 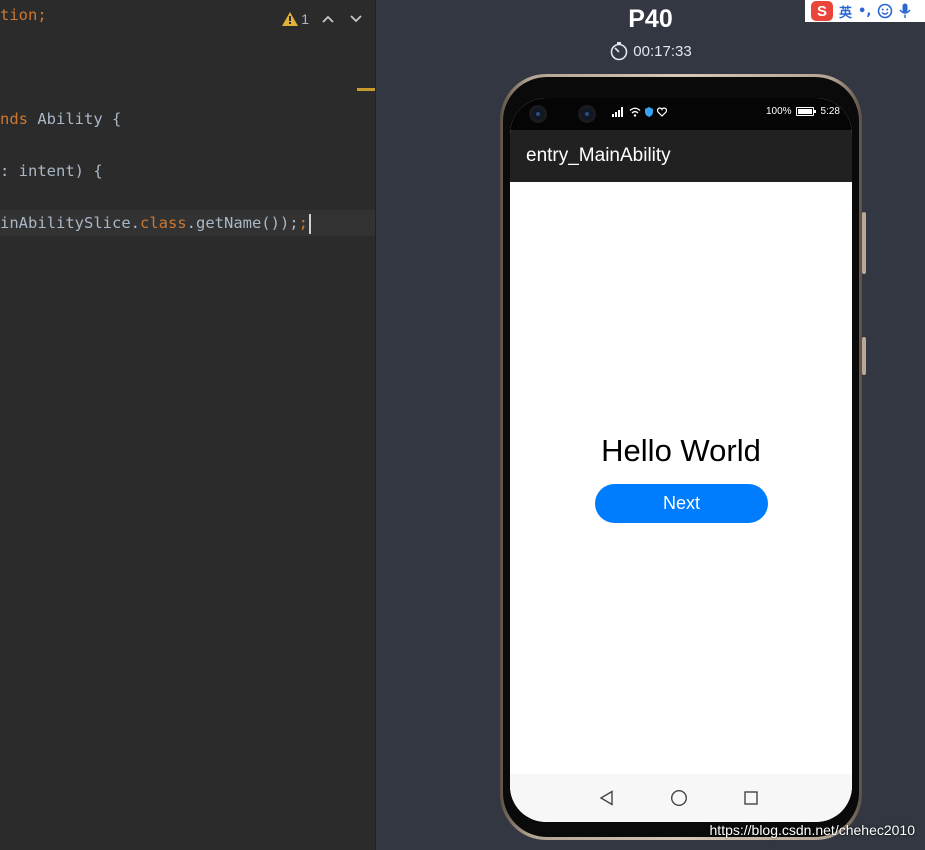 I want to click on next-highlight-button, so click(x=356, y=19).